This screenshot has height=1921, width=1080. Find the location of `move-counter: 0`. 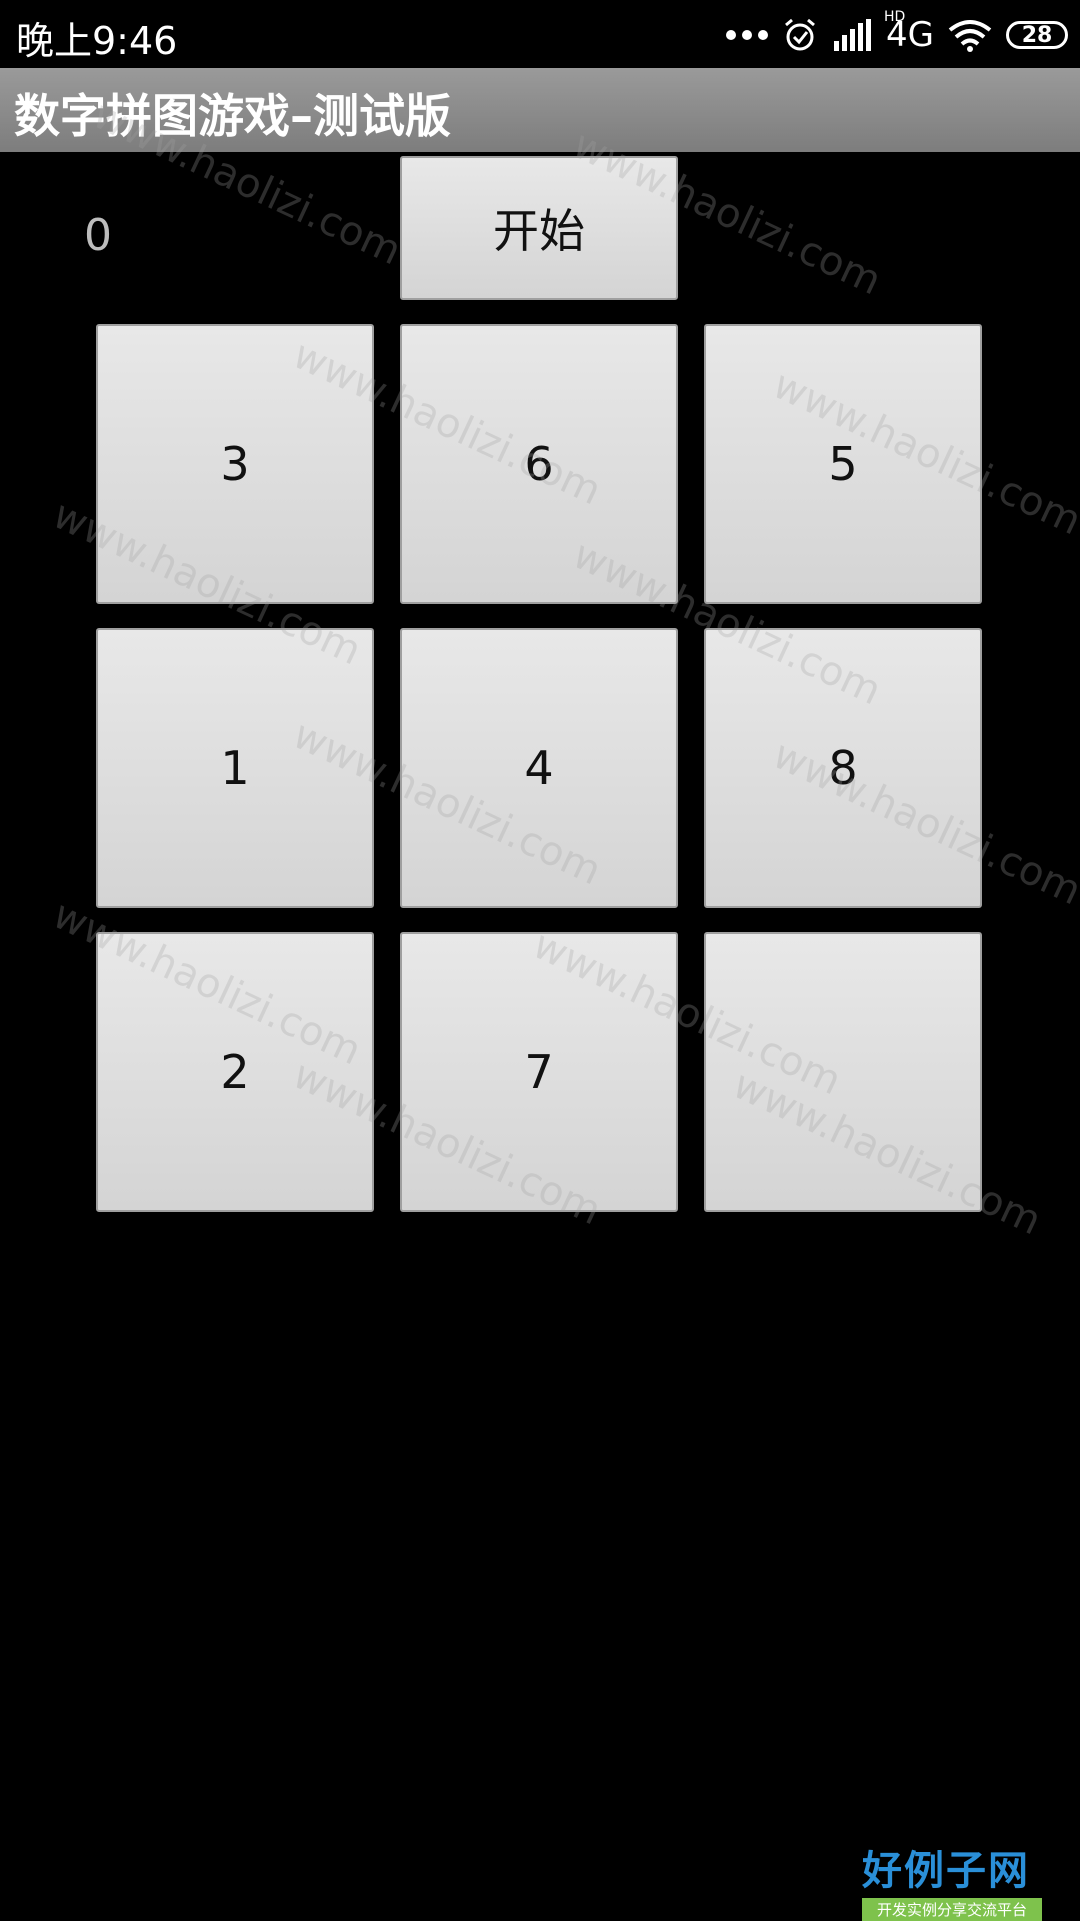

move-counter: 0 is located at coordinates (98, 235).